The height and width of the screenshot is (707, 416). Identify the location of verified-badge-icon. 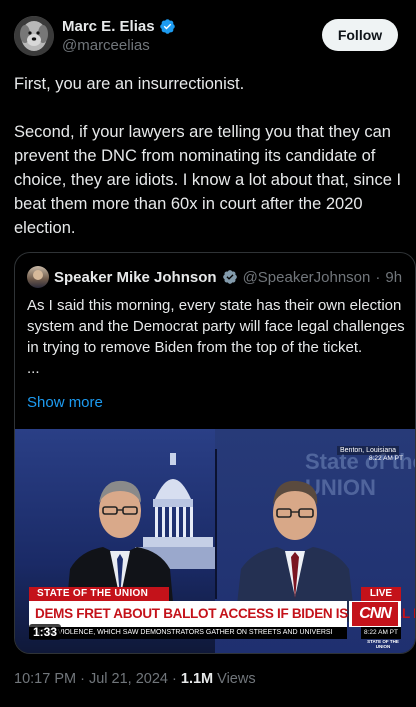
(167, 26).